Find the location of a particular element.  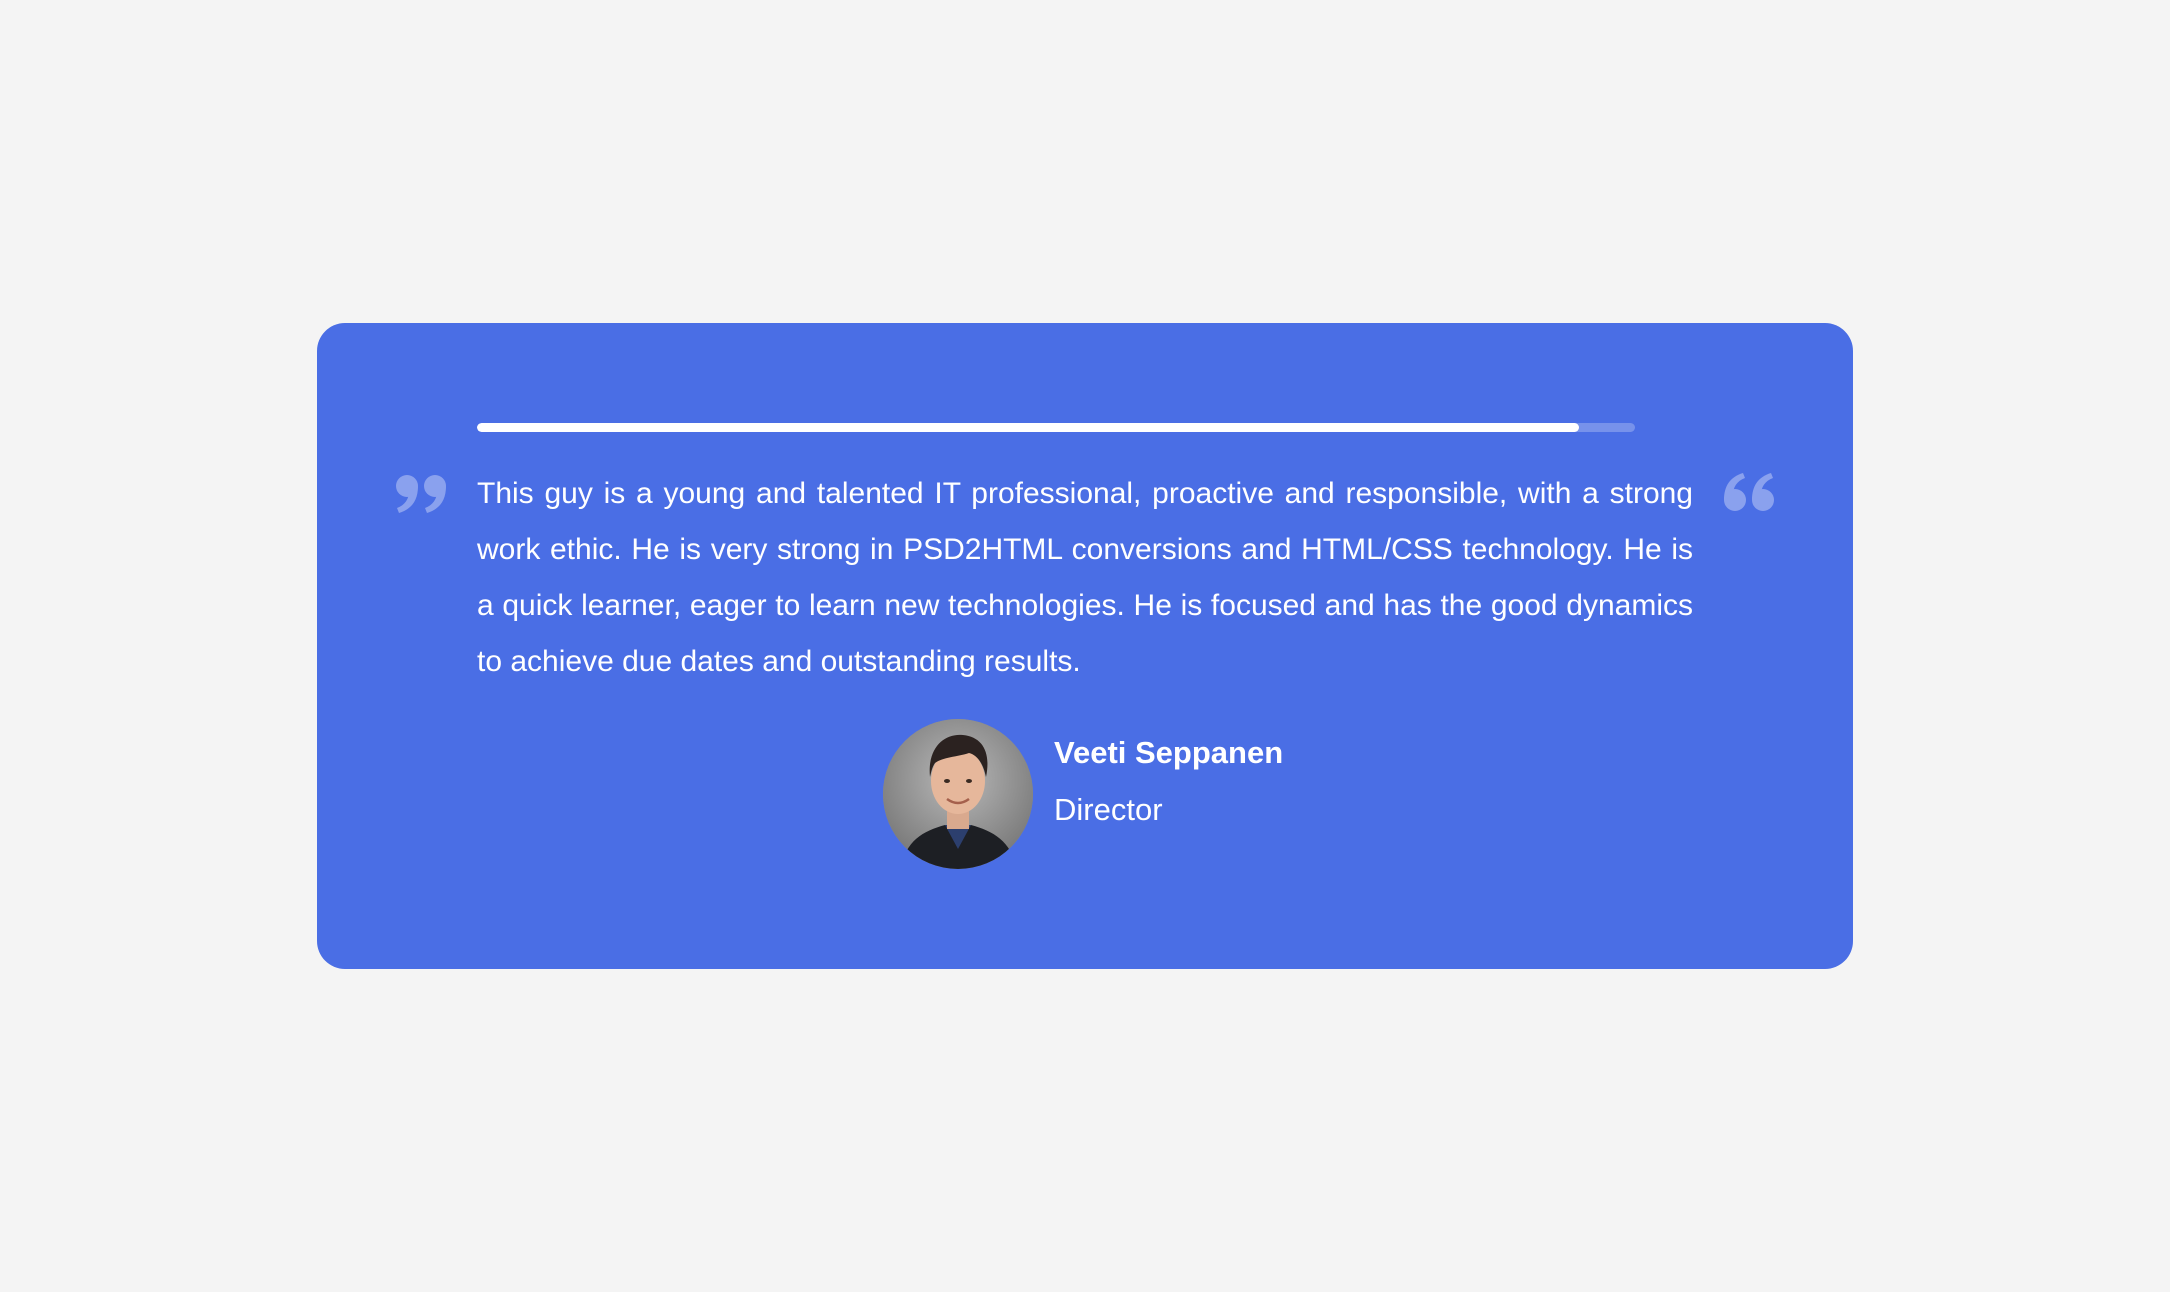

quote-open-icon is located at coordinates (1748, 493).